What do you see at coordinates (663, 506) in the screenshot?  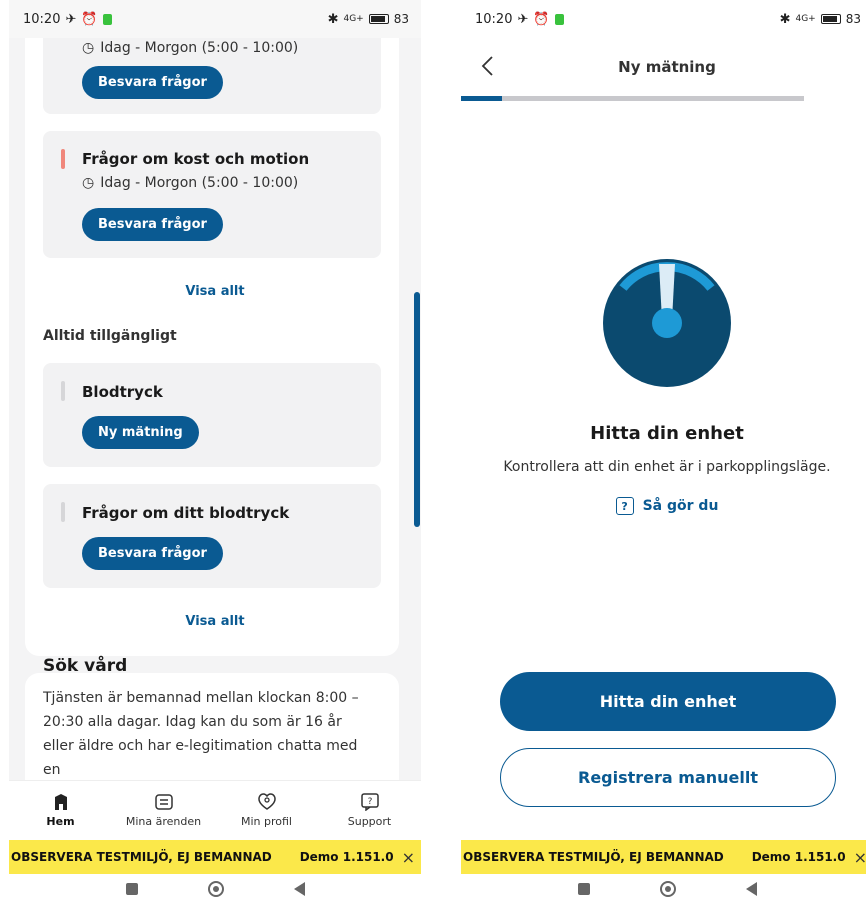 I see `how-to-link: ? Så gör du` at bounding box center [663, 506].